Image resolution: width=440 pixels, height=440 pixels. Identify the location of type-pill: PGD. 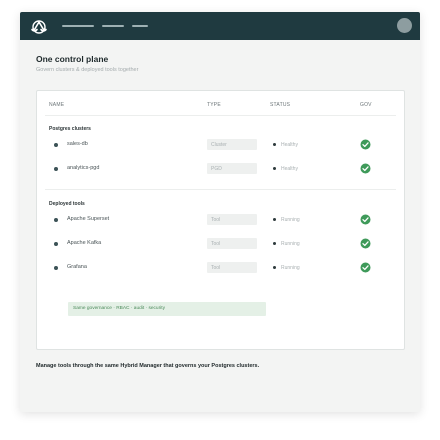
(232, 168).